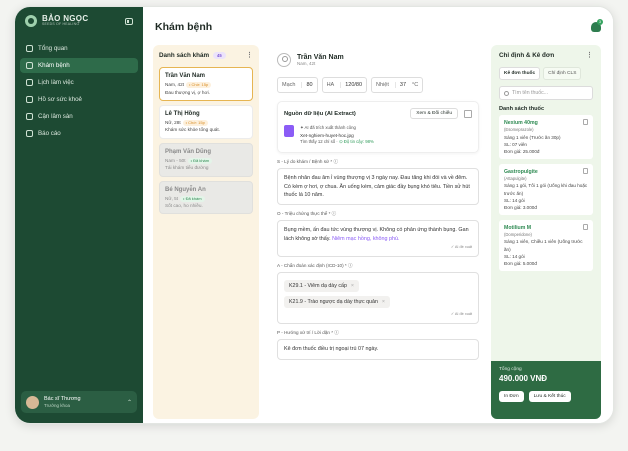 The image size is (628, 451). What do you see at coordinates (320, 113) in the screenshot?
I see `source-title: Nguồn dữ liệu (AI Extract)` at bounding box center [320, 113].